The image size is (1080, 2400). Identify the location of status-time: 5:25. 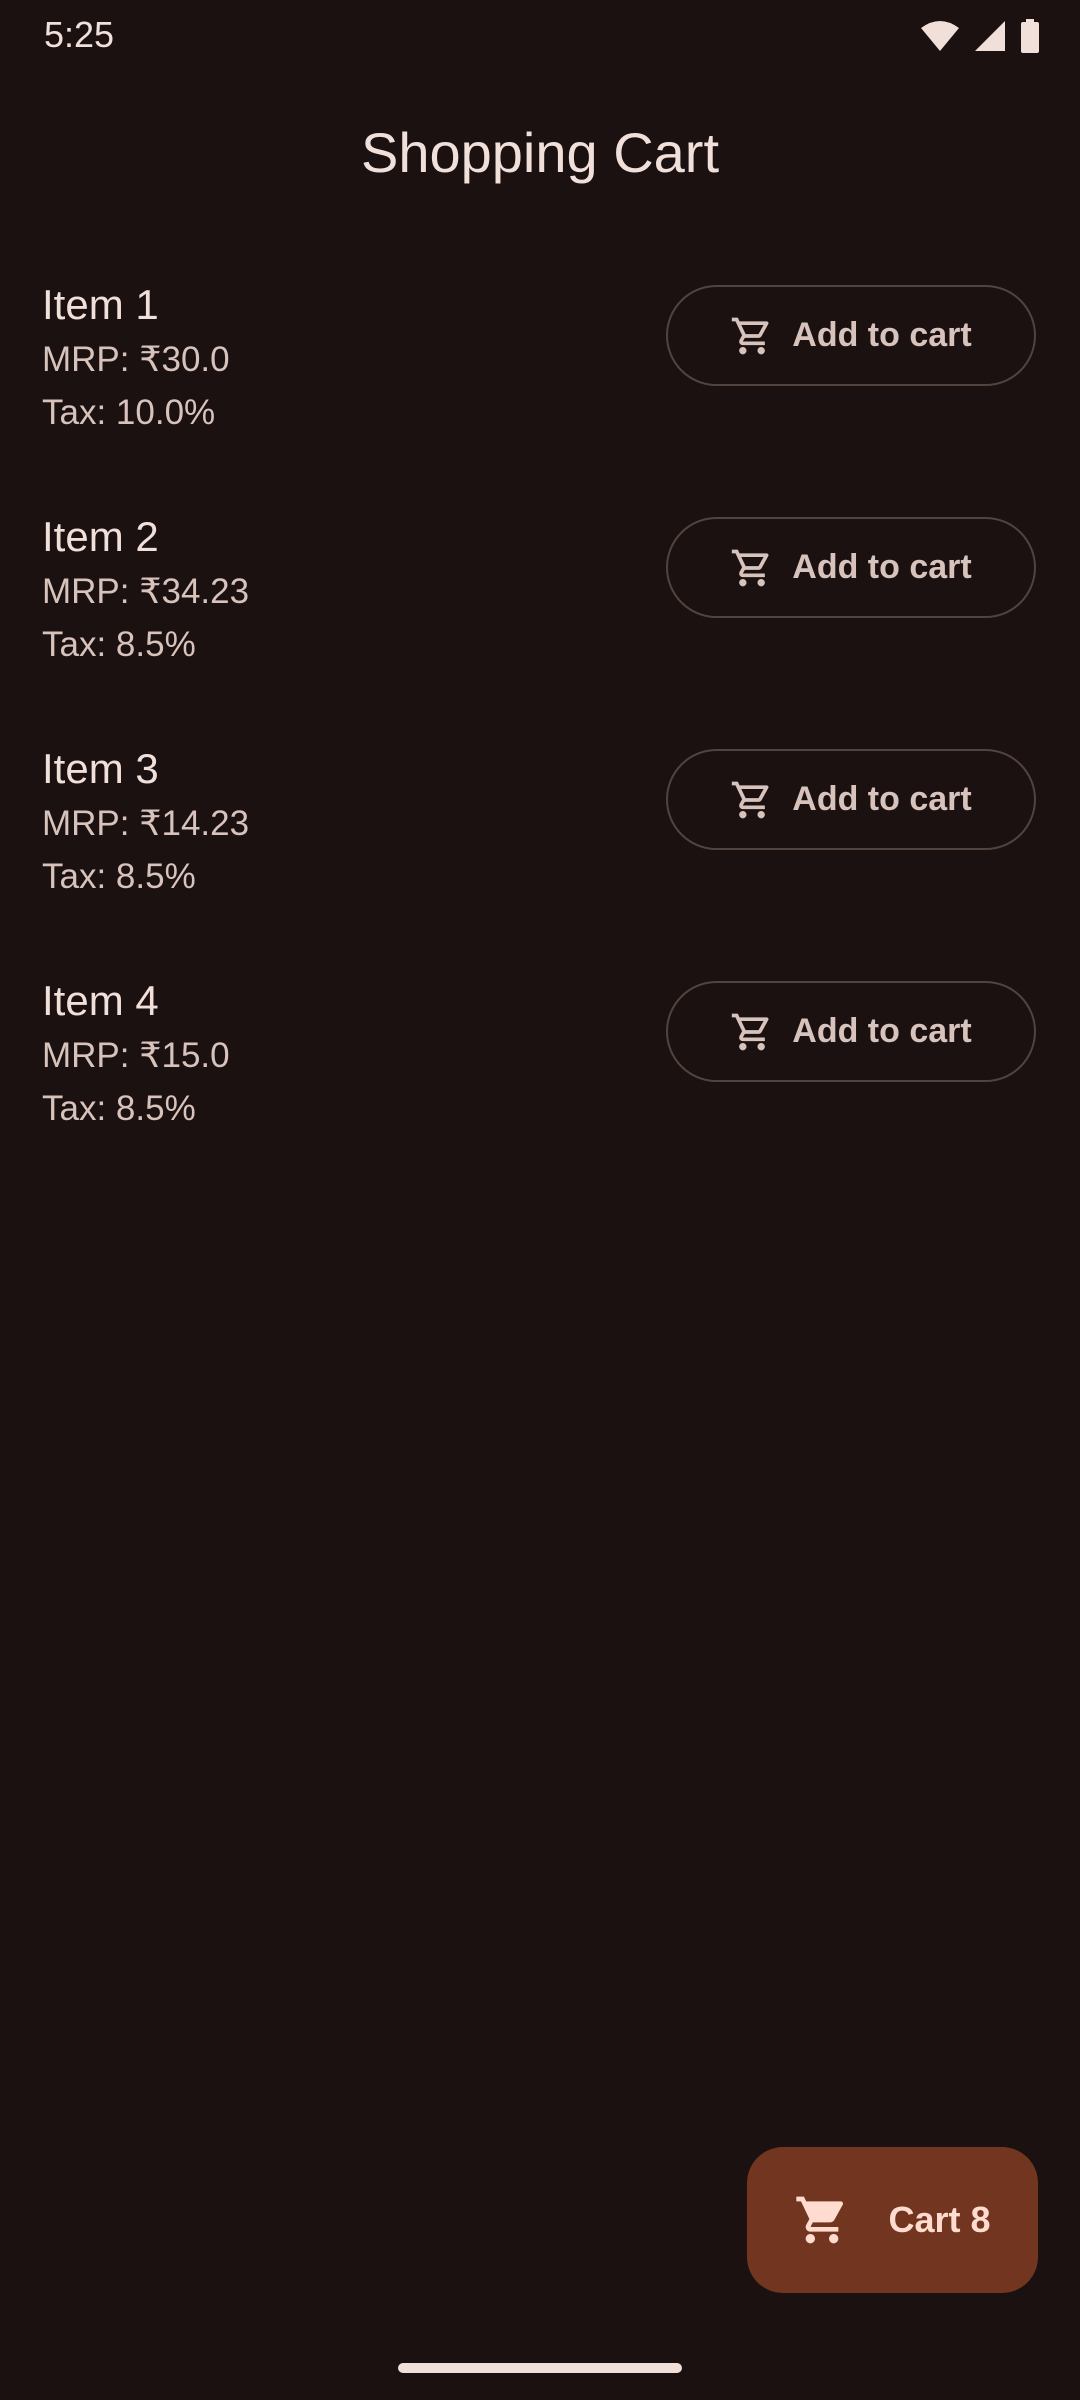
(79, 34).